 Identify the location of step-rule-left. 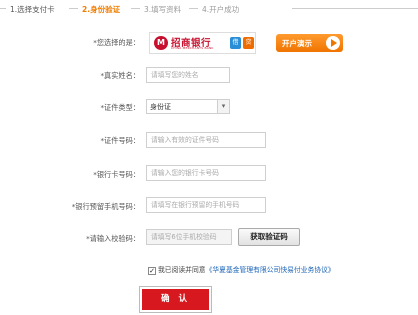
(3, 8).